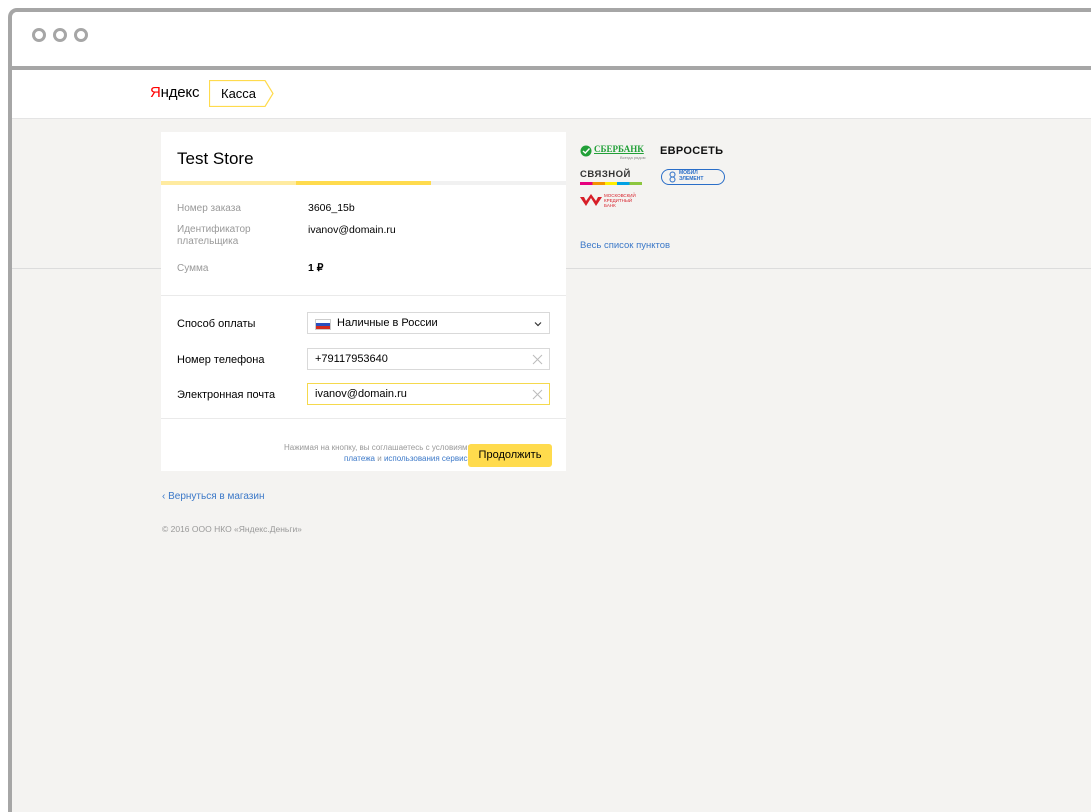 Image resolution: width=1091 pixels, height=812 pixels. Describe the element at coordinates (331, 208) in the screenshot. I see `order-number-value: 3606_15b` at that location.